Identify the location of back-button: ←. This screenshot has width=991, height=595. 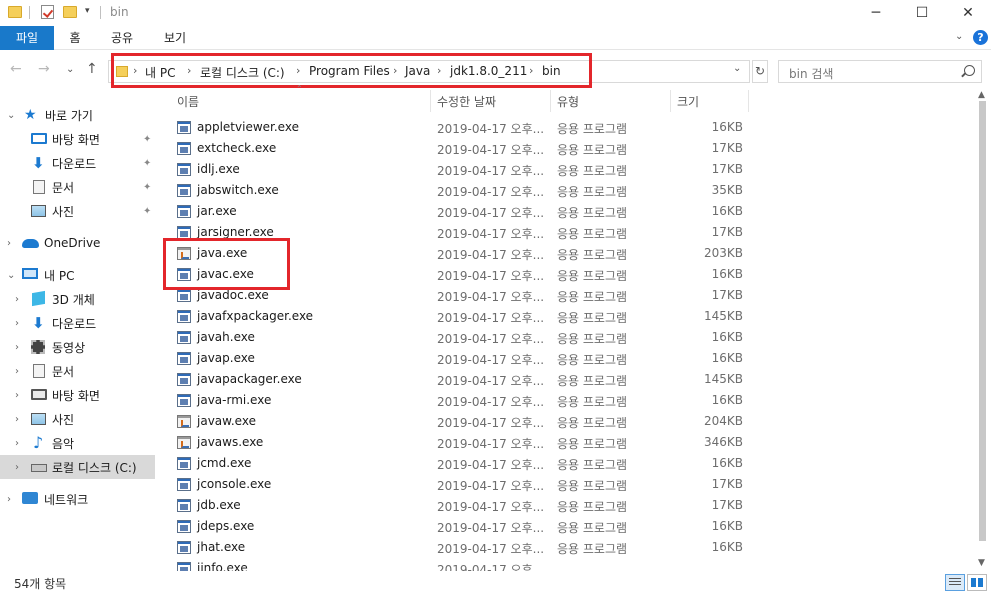
(16, 69).